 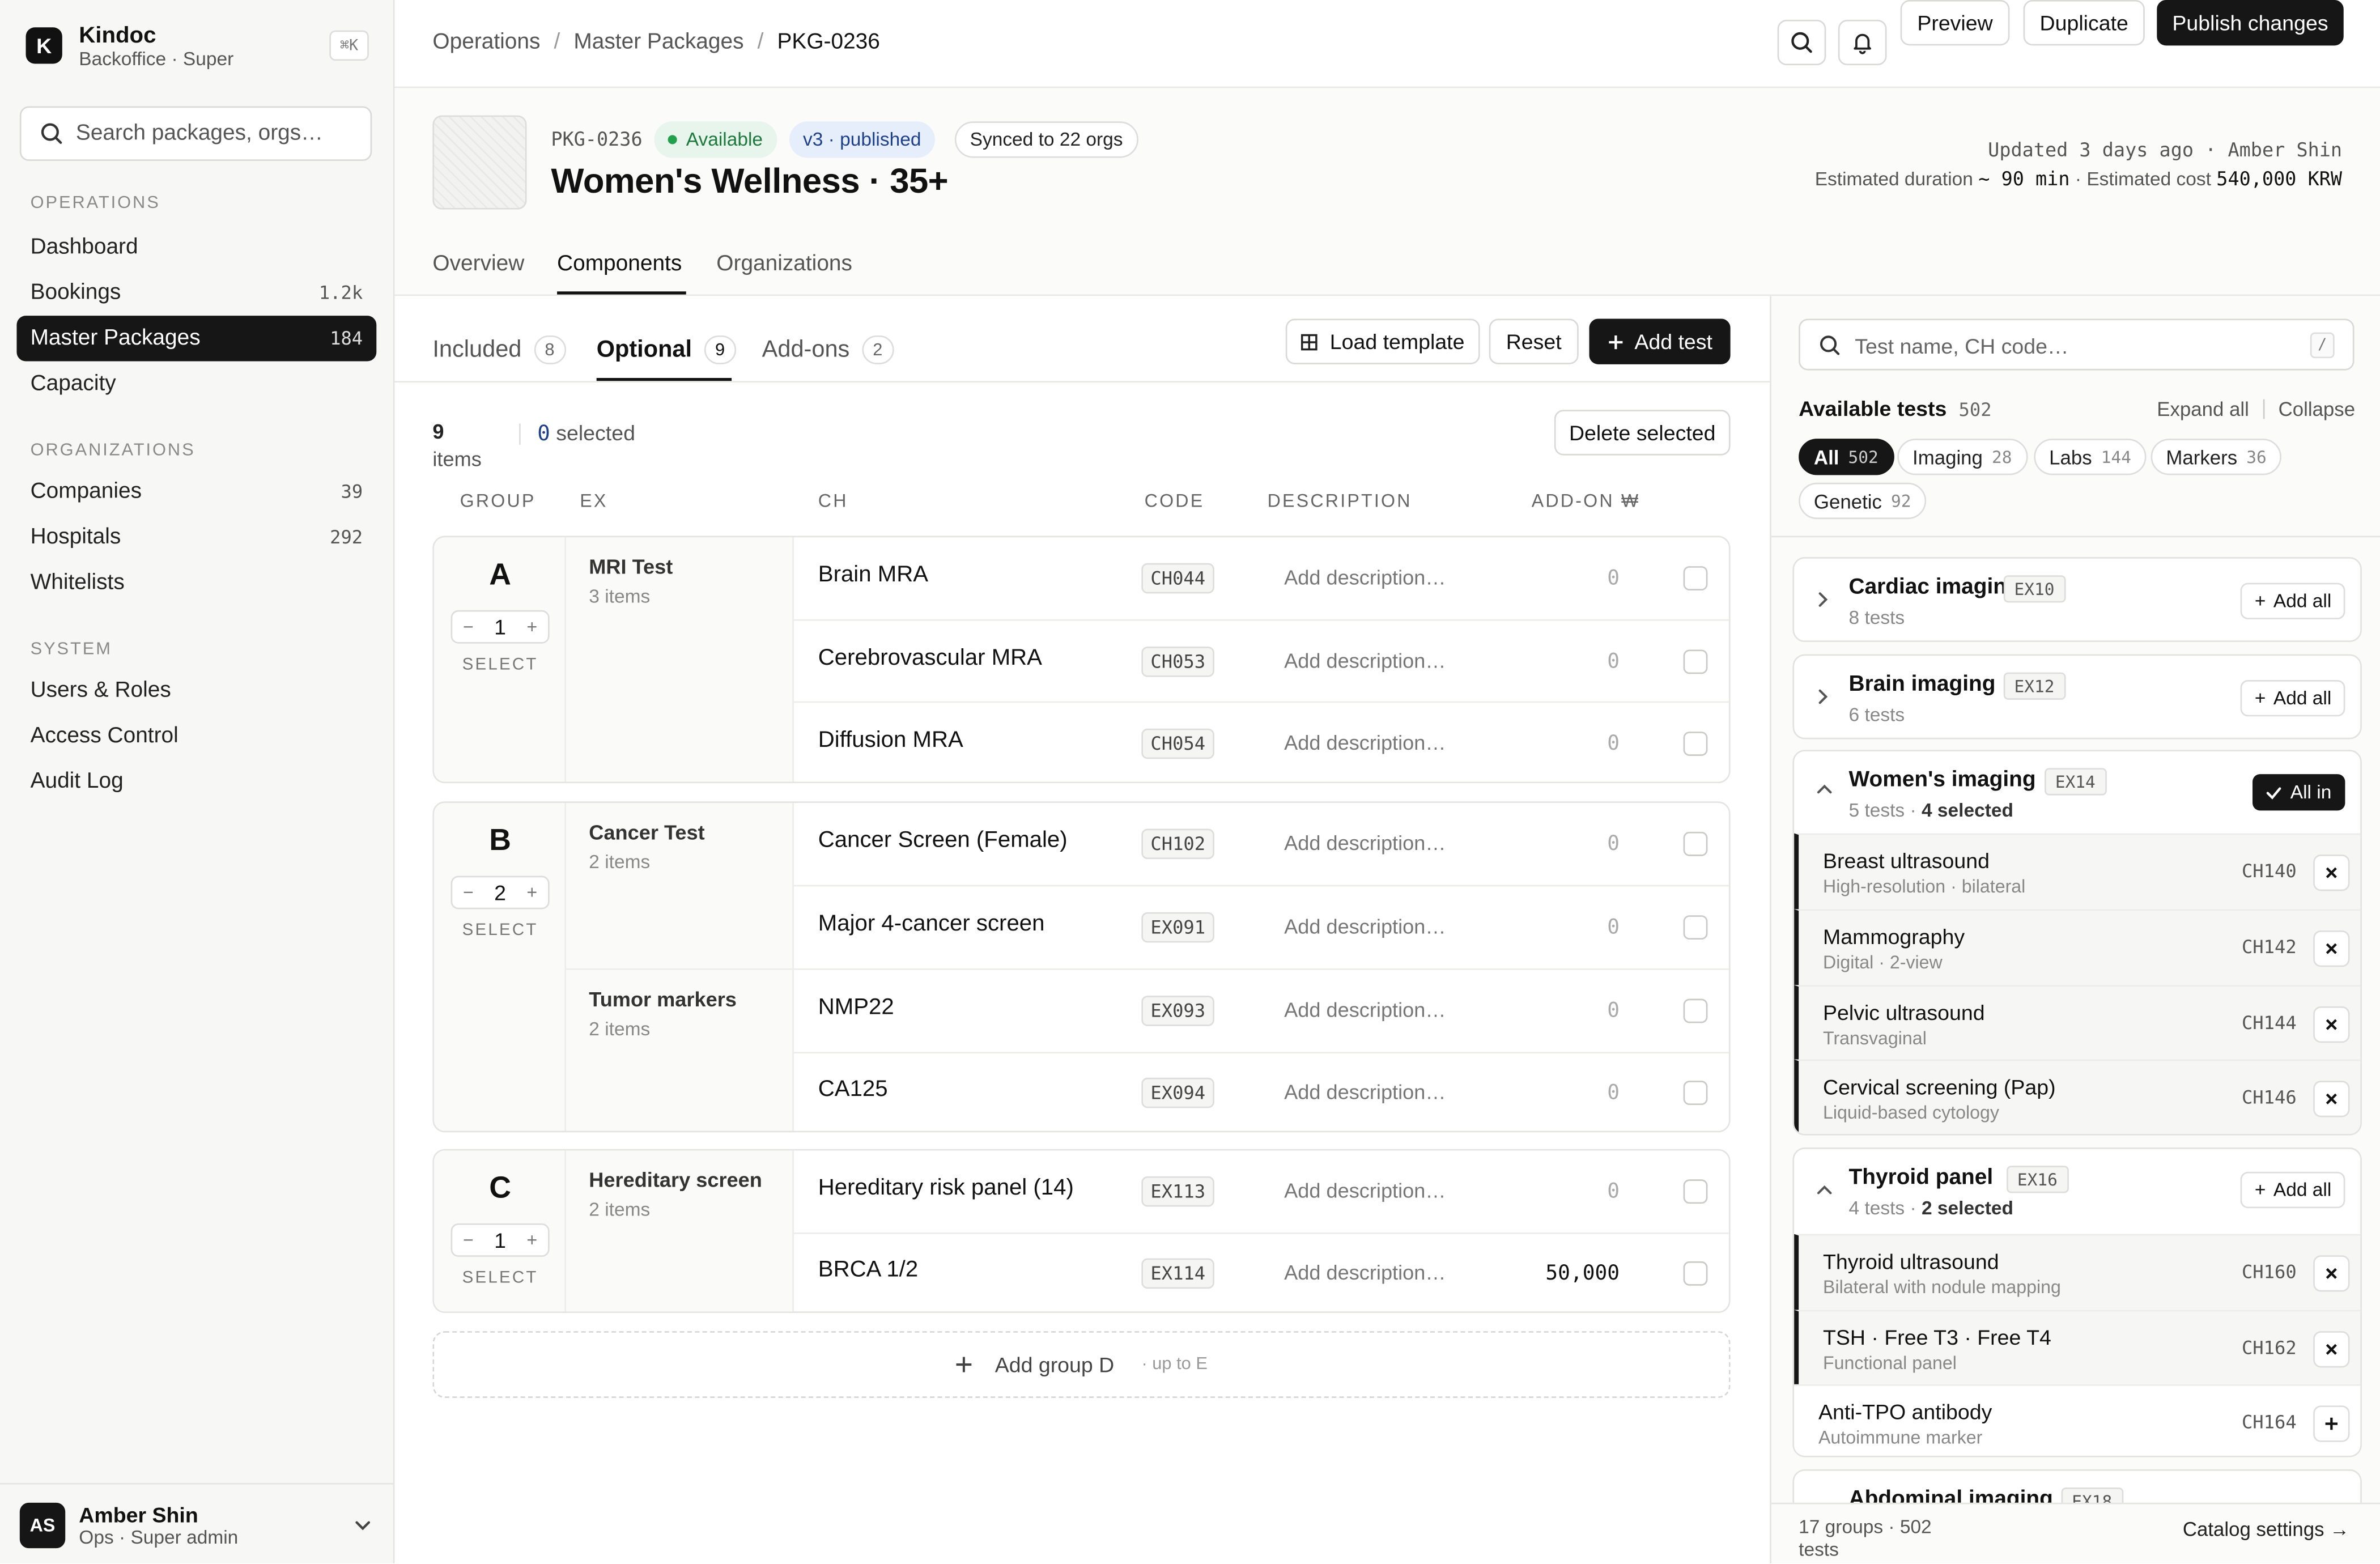 I want to click on plus-icon: +, so click(x=531, y=1240).